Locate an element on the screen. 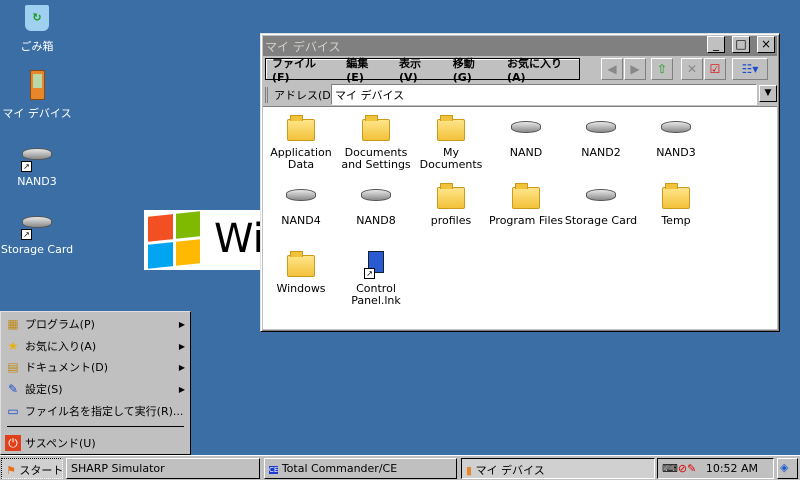 Image resolution: width=800 pixels, height=480 pixels. back-icon: ◀ is located at coordinates (612, 69).